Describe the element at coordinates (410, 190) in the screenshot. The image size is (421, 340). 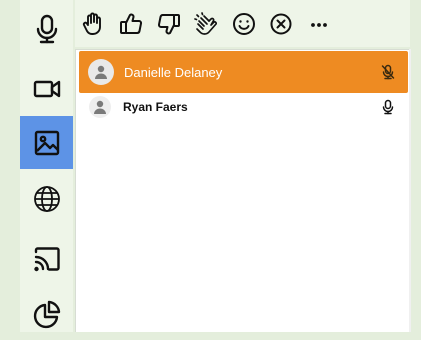
I see `panel-scroll-edge` at that location.